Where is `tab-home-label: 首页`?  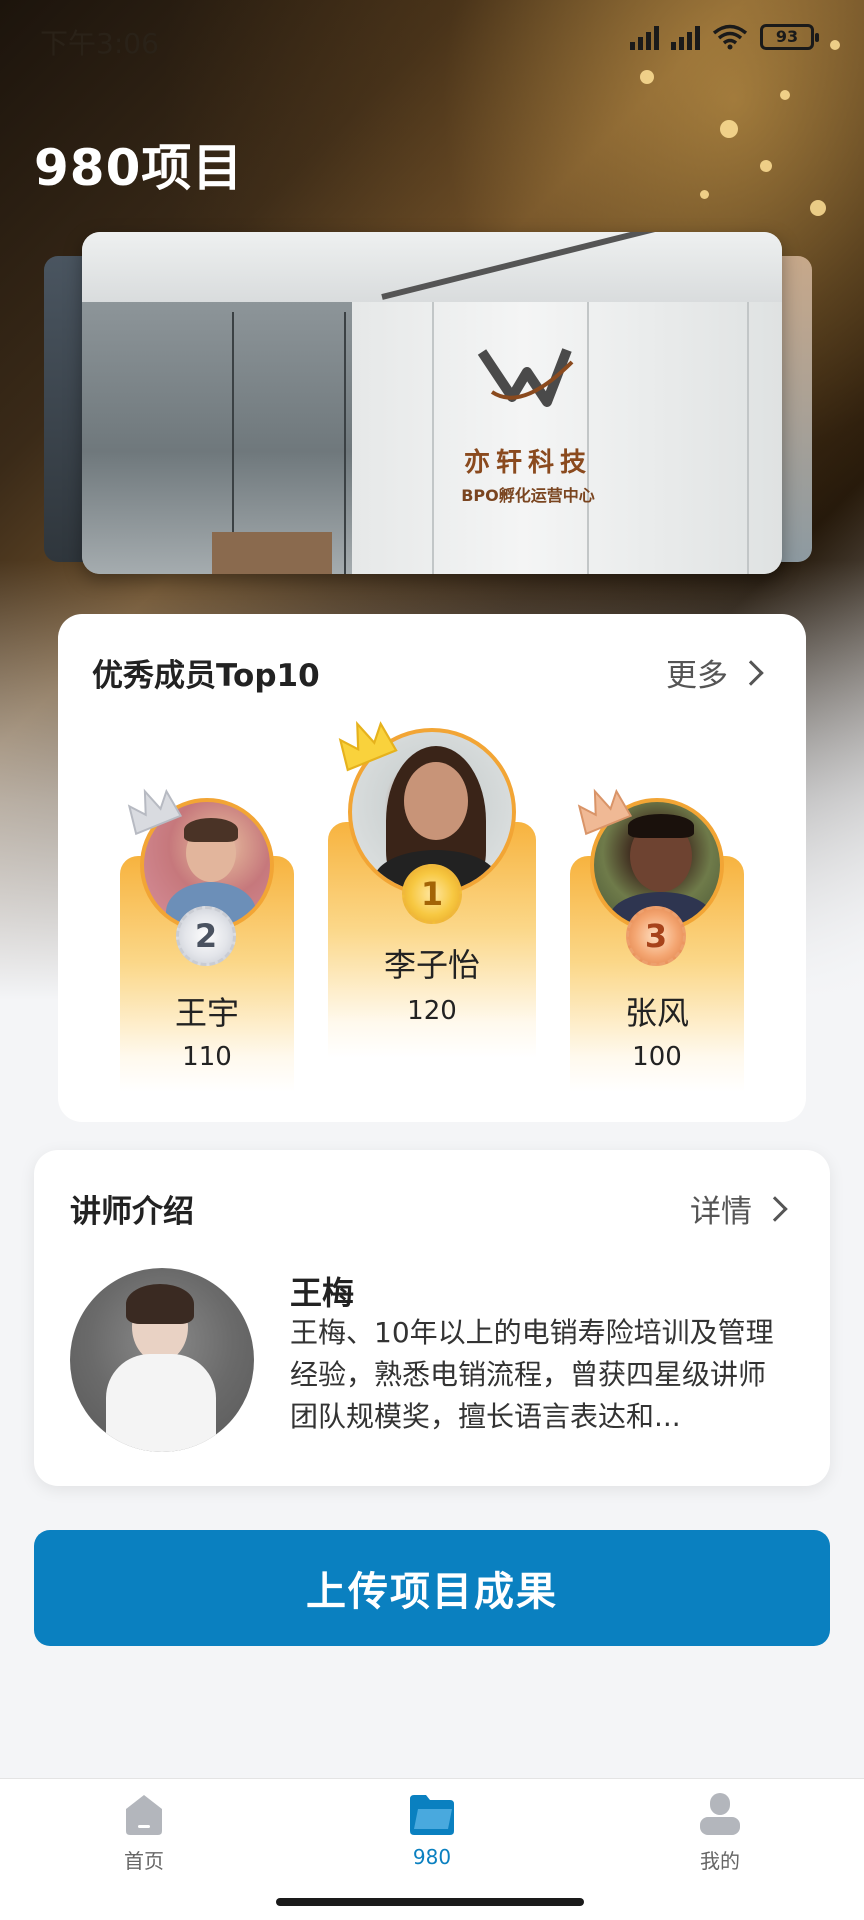
tab-home-label: 首页 is located at coordinates (144, 1861).